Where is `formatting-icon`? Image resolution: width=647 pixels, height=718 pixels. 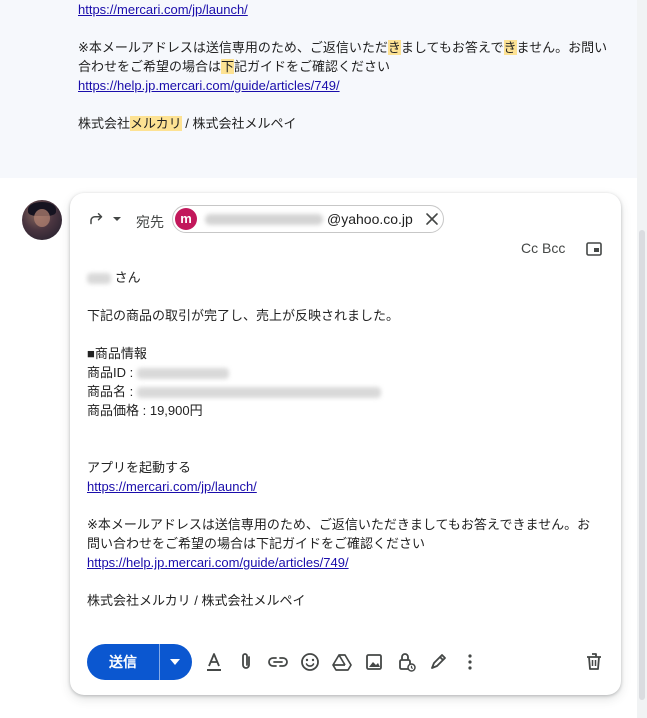
formatting-icon is located at coordinates (214, 662).